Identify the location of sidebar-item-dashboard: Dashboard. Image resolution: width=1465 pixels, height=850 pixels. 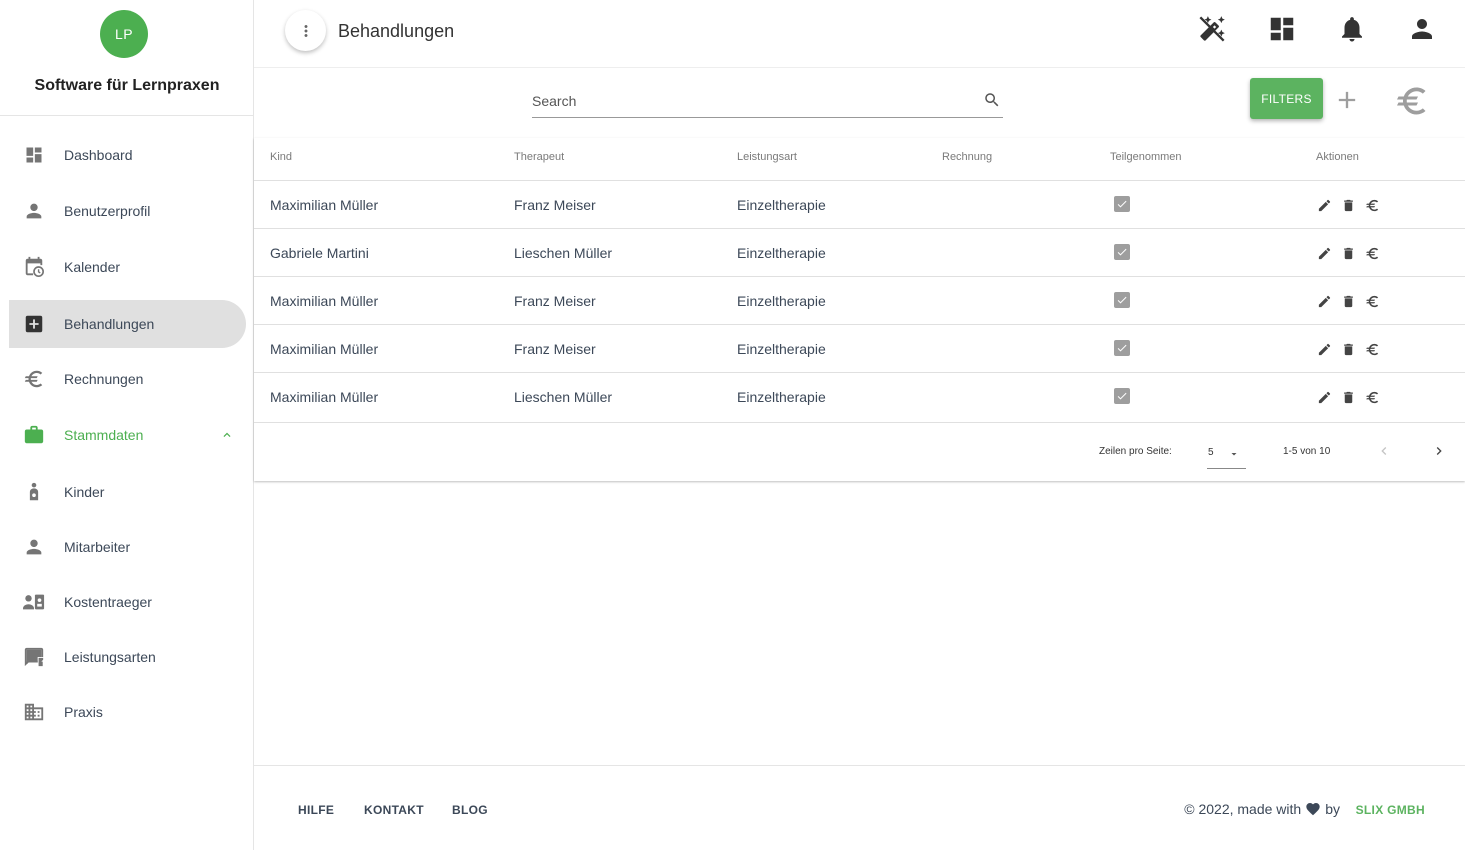
(127, 155).